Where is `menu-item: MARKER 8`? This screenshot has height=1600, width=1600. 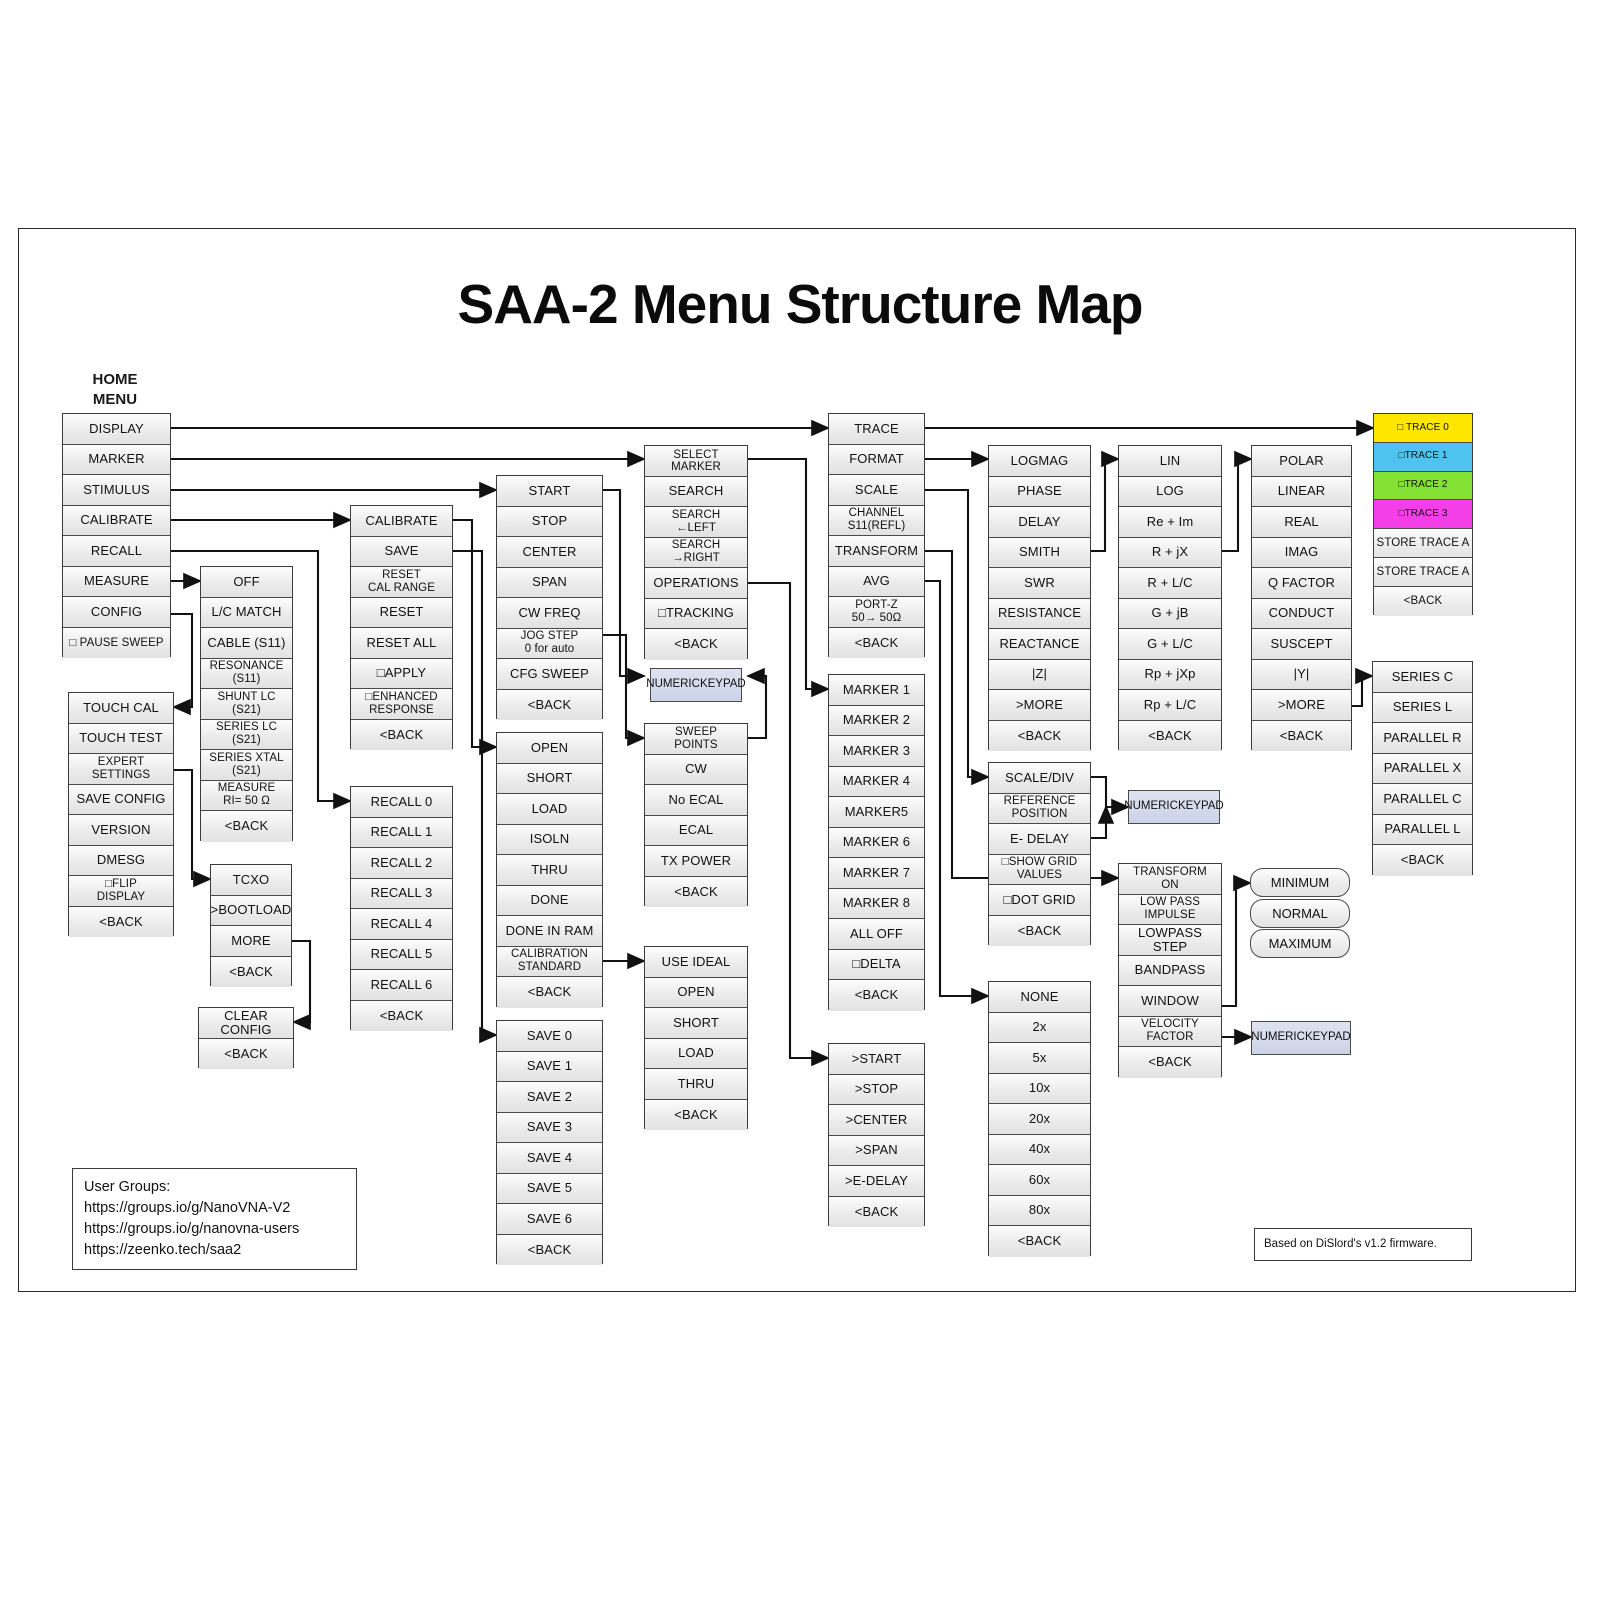
menu-item: MARKER 8 is located at coordinates (876, 903).